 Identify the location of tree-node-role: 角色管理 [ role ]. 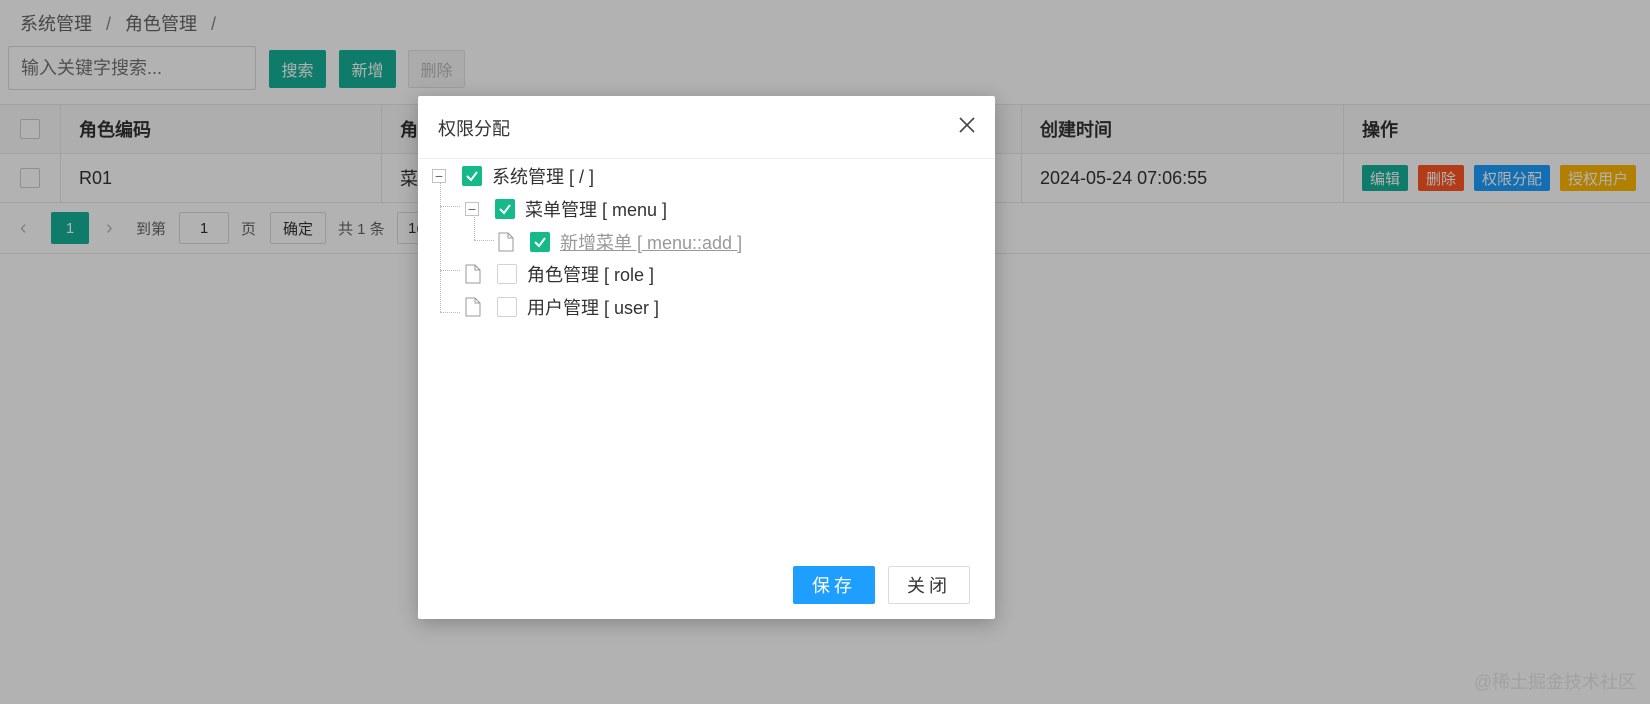
(559, 274).